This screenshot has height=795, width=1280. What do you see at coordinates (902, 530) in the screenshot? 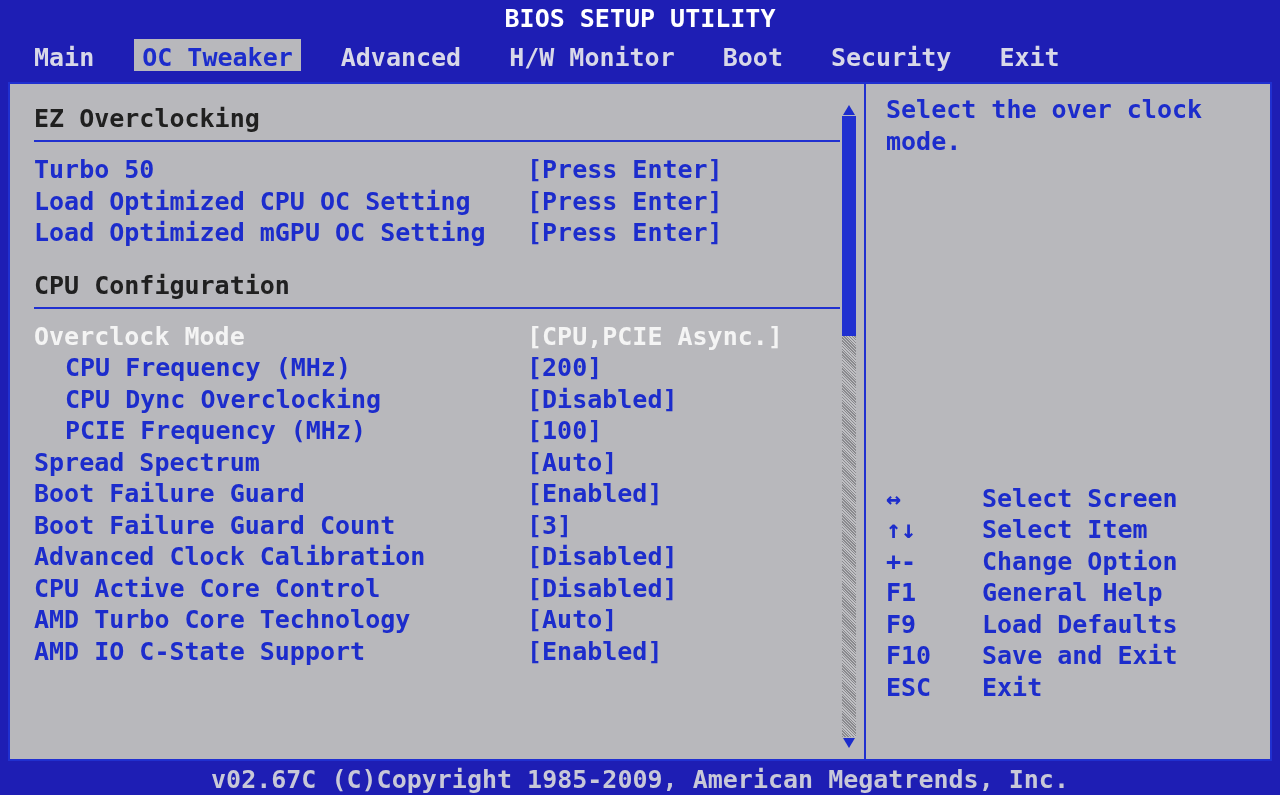
I see `key-label: ↑↓` at bounding box center [902, 530].